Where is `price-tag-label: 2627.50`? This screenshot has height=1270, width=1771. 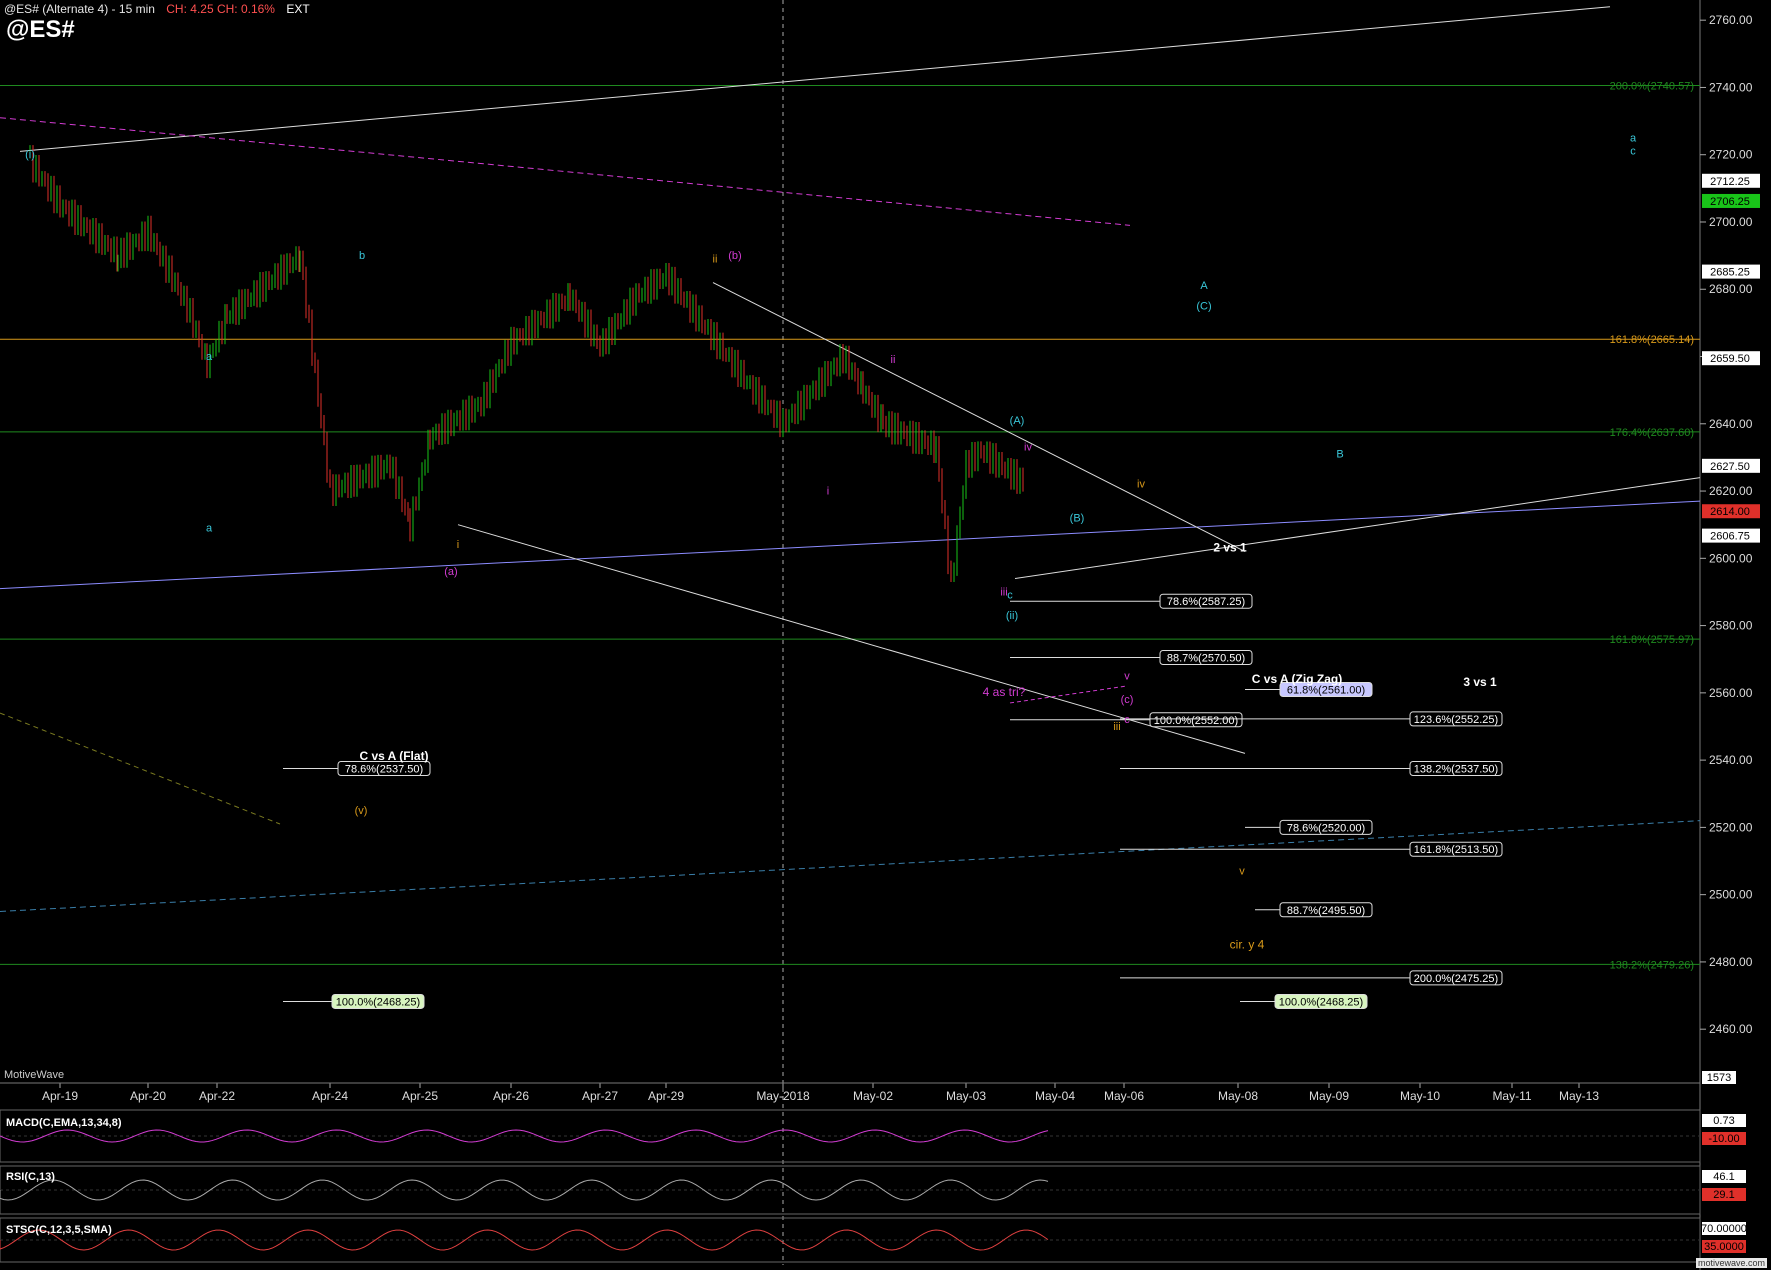
price-tag-label: 2627.50 is located at coordinates (1730, 467).